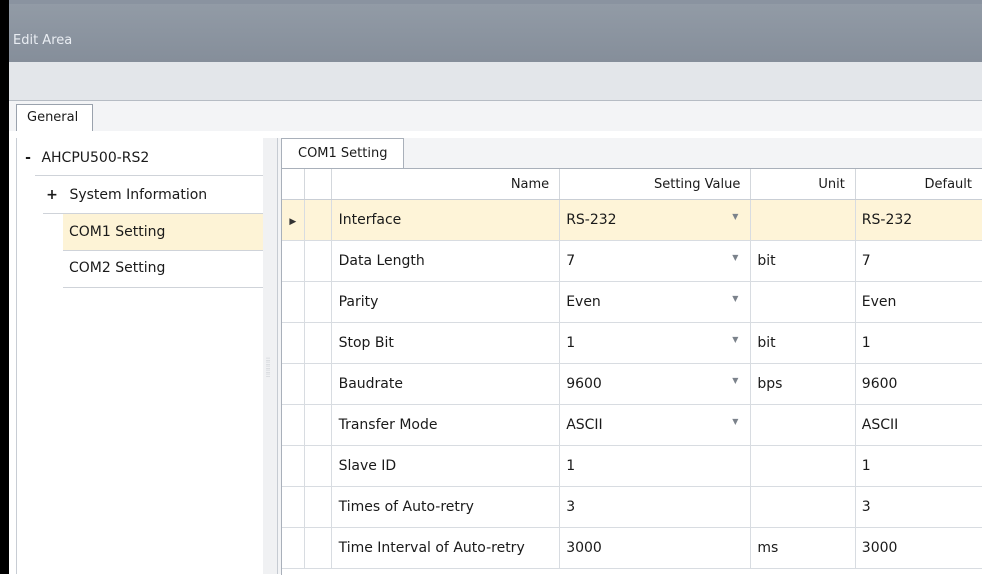 The height and width of the screenshot is (575, 982). What do you see at coordinates (655, 548) in the screenshot?
I see `setting-value-cell: 3000` at bounding box center [655, 548].